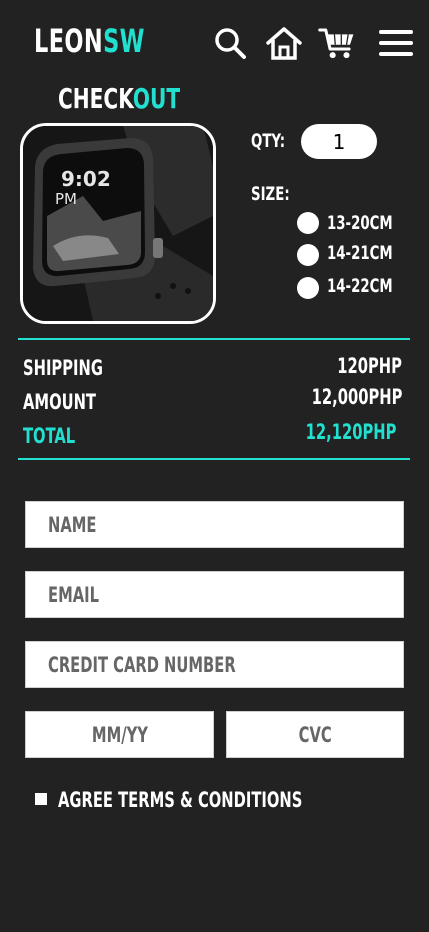 The image size is (429, 932). I want to click on expiry-field: MM/YY, so click(119, 734).